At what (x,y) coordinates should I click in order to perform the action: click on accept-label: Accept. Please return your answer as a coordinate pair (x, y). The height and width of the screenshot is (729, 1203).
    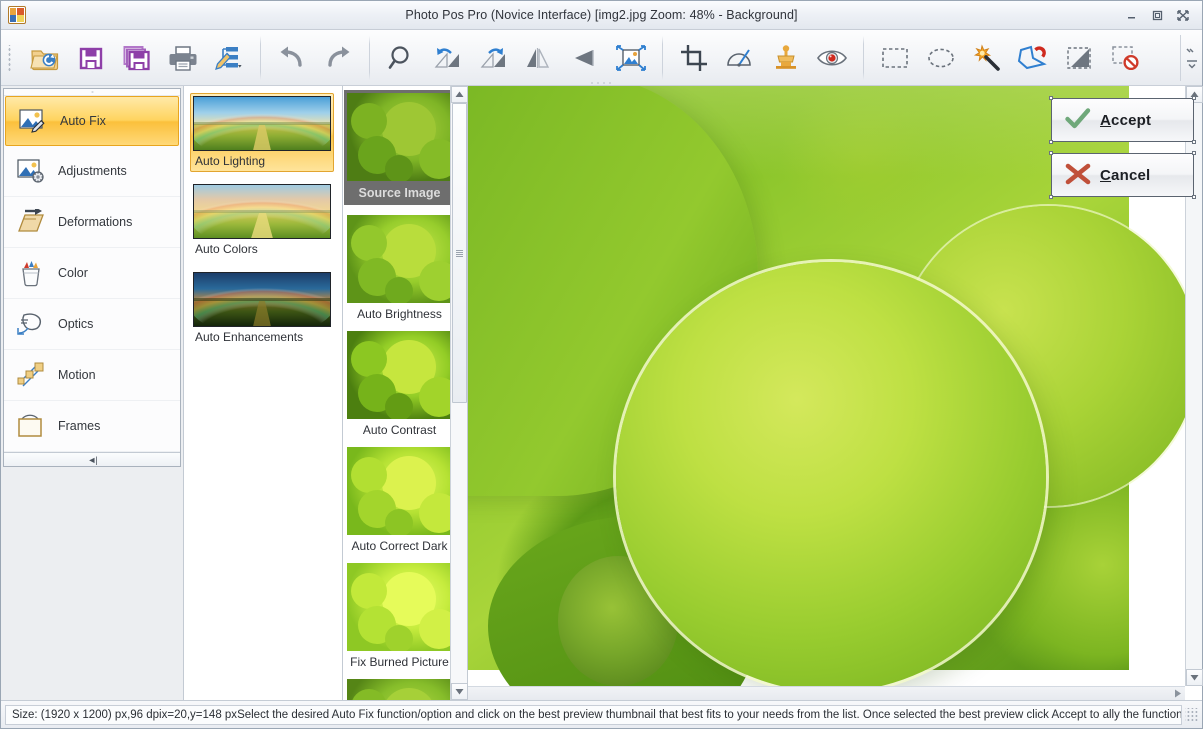
    Looking at the image, I should click on (1126, 120).